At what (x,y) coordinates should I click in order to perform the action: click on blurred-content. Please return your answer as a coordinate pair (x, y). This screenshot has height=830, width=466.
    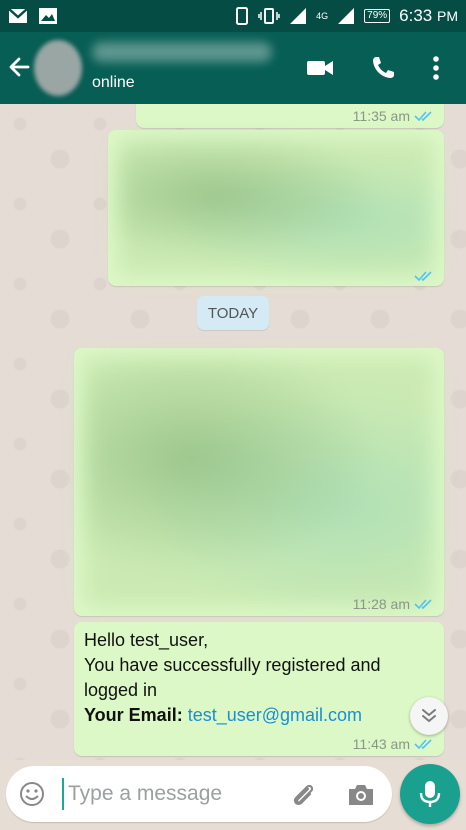
    Looking at the image, I should click on (276, 208).